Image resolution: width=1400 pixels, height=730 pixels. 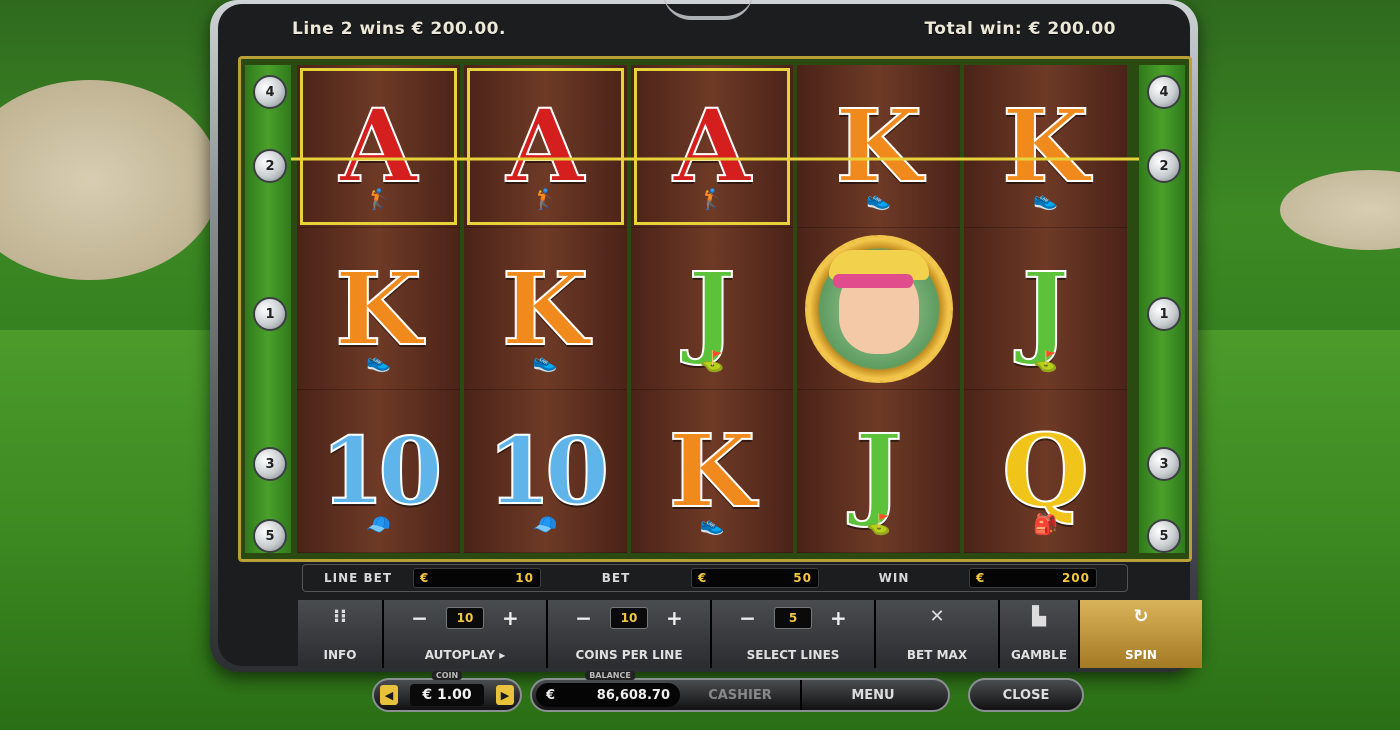 What do you see at coordinates (1046, 524) in the screenshot?
I see `golf-bag-icon: 🎒` at bounding box center [1046, 524].